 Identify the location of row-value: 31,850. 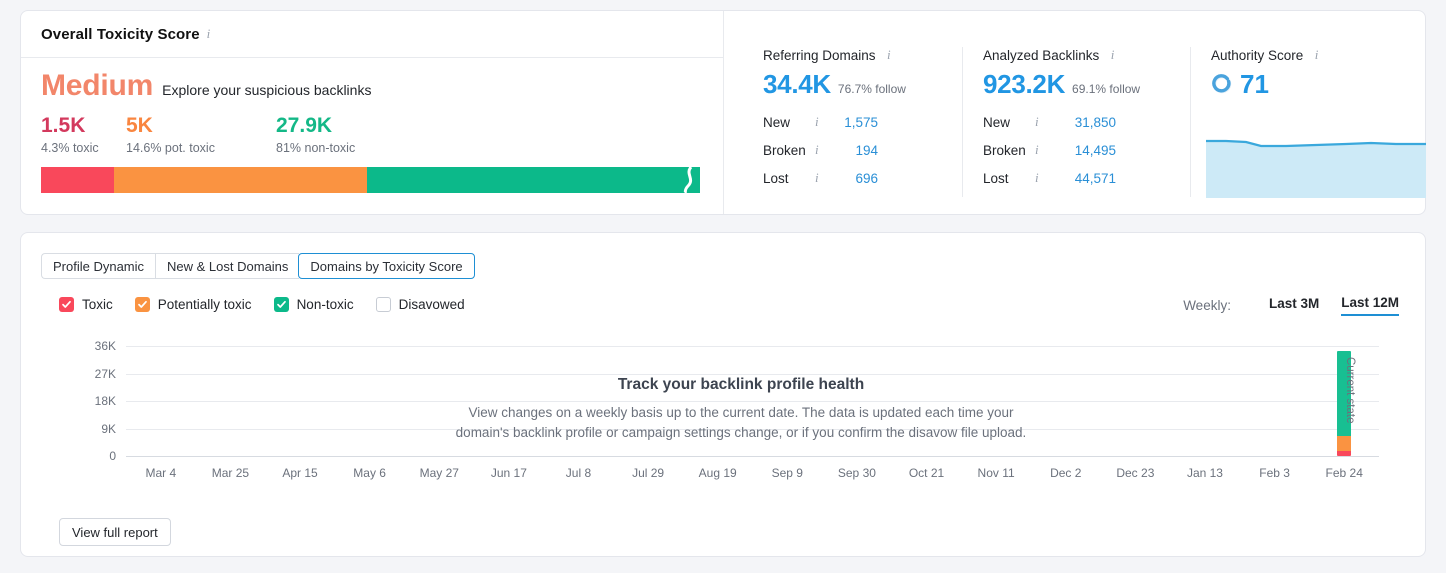
(1132, 122).